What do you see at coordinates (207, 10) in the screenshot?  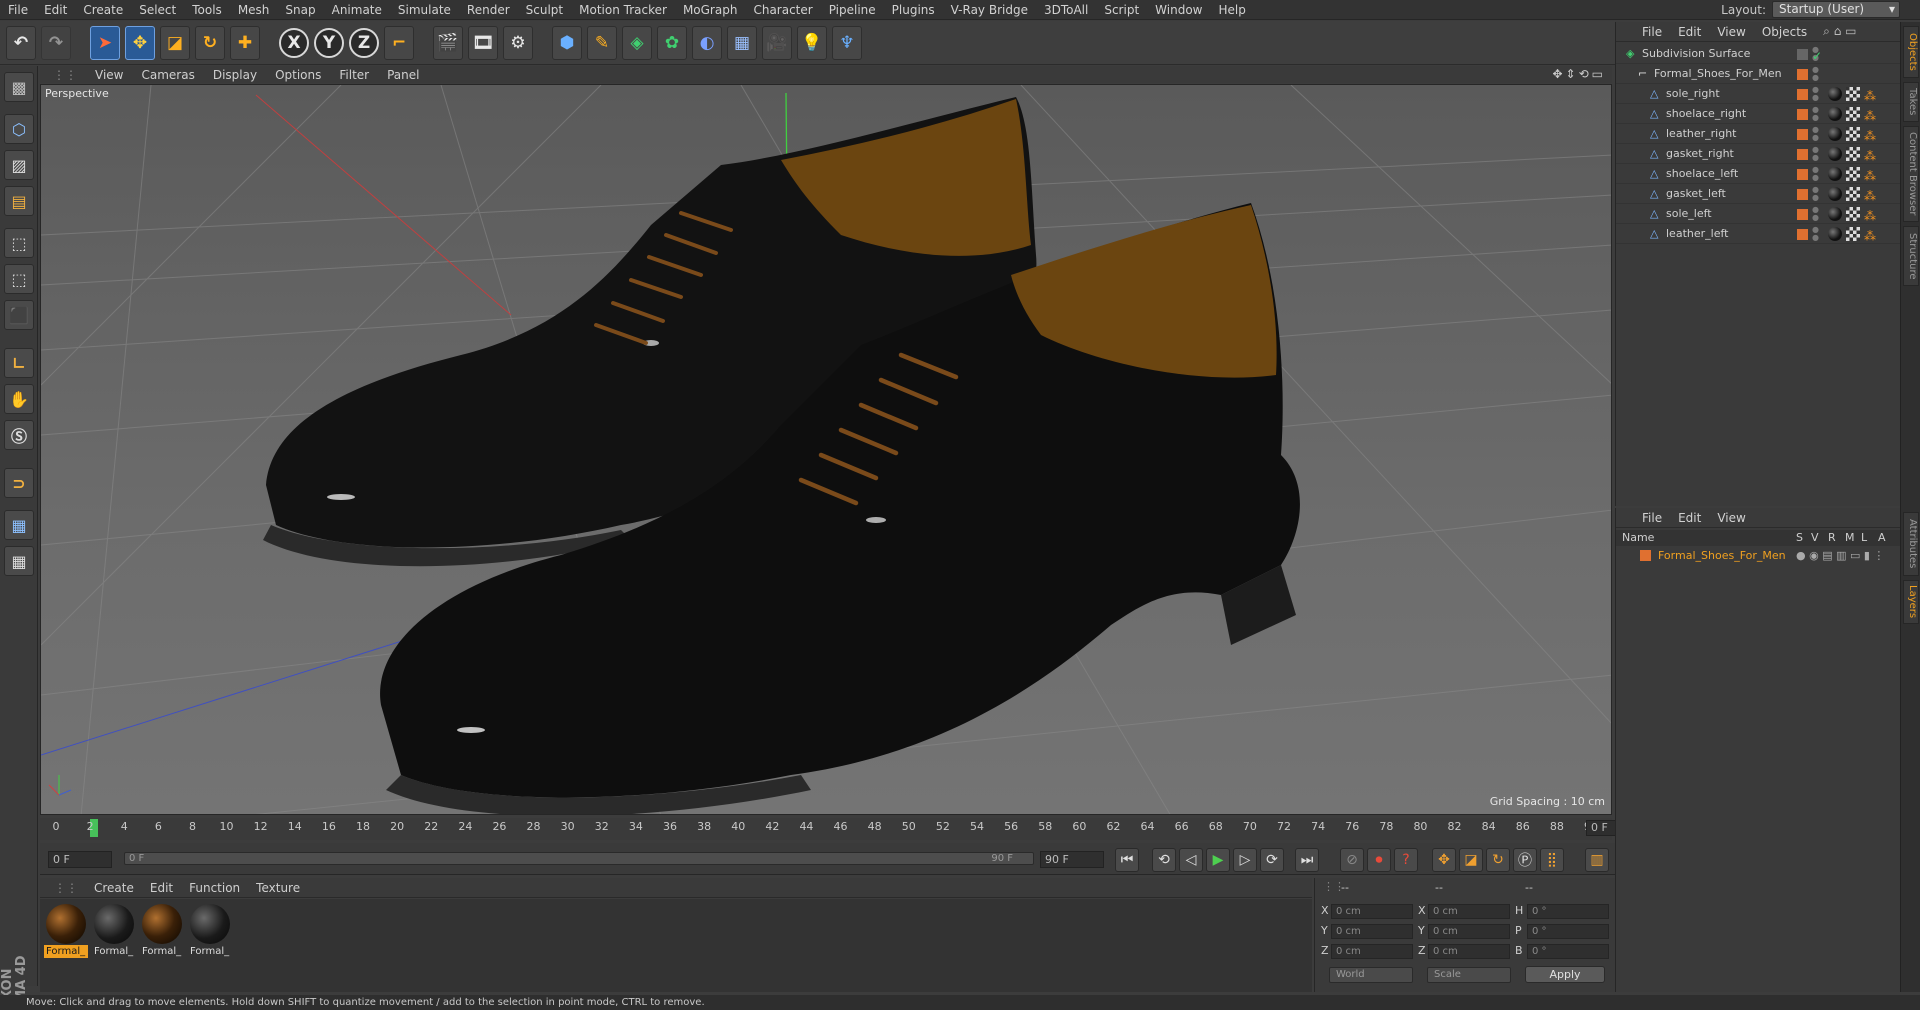 I see `menu-item-tools: Tools` at bounding box center [207, 10].